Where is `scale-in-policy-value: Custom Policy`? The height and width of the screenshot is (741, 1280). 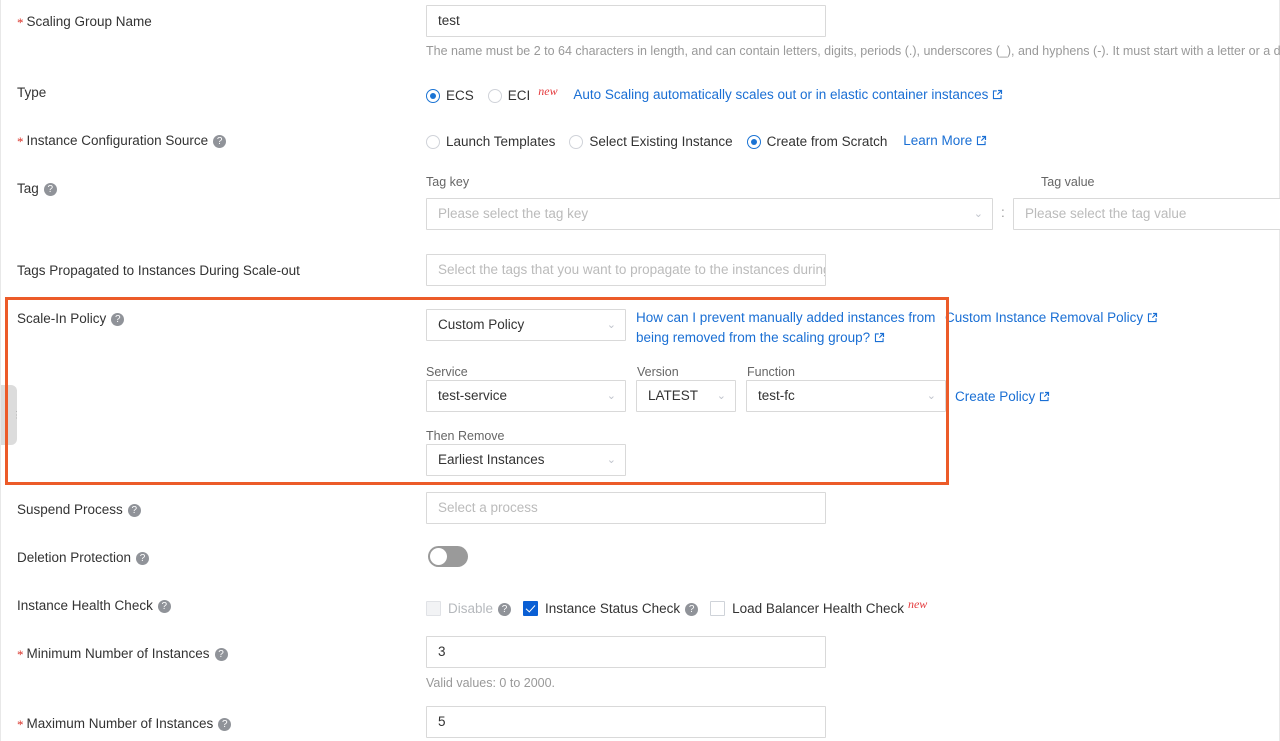 scale-in-policy-value: Custom Policy is located at coordinates (481, 324).